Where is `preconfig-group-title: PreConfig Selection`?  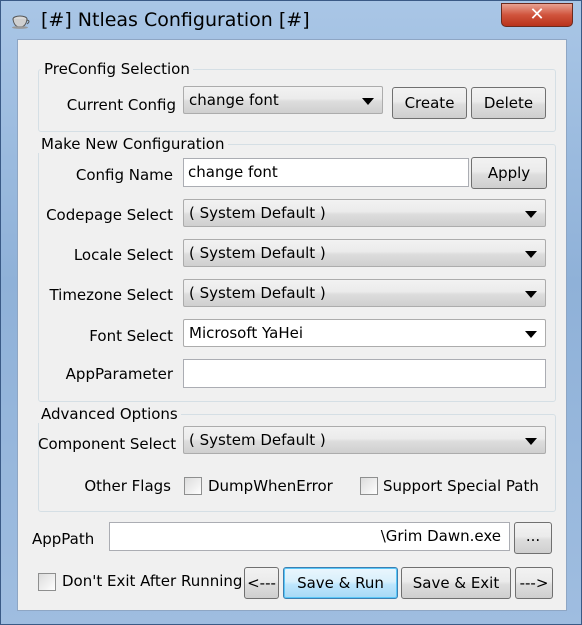
preconfig-group-title: PreConfig Selection is located at coordinates (117, 69).